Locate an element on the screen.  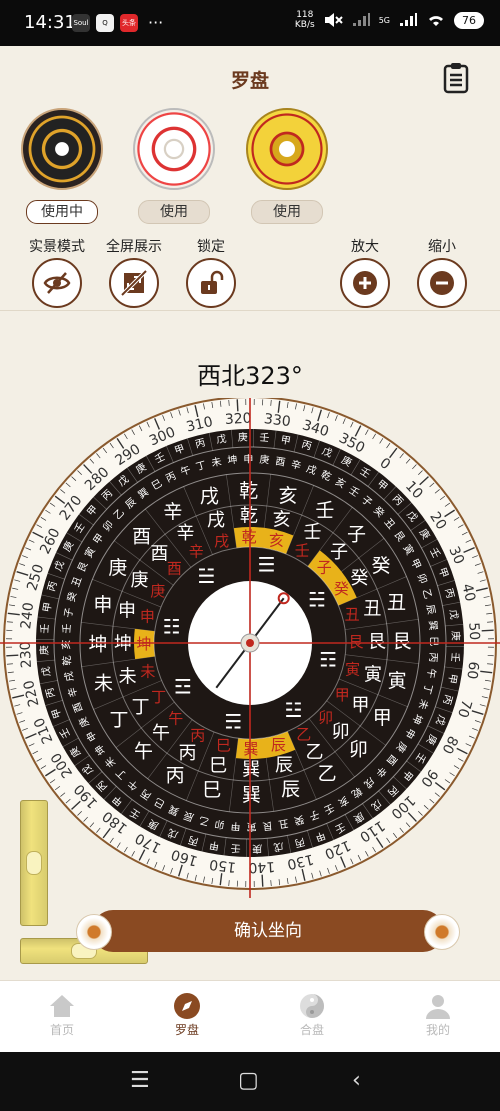
home-nav-icon: ▢ is located at coordinates (248, 1080).